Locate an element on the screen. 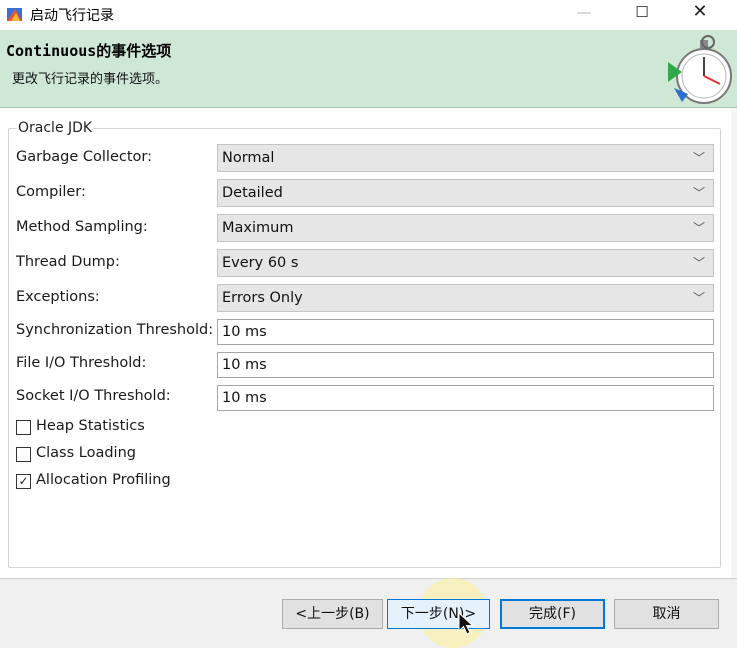  allocation-profiling-label: Allocation Profiling is located at coordinates (103, 480).